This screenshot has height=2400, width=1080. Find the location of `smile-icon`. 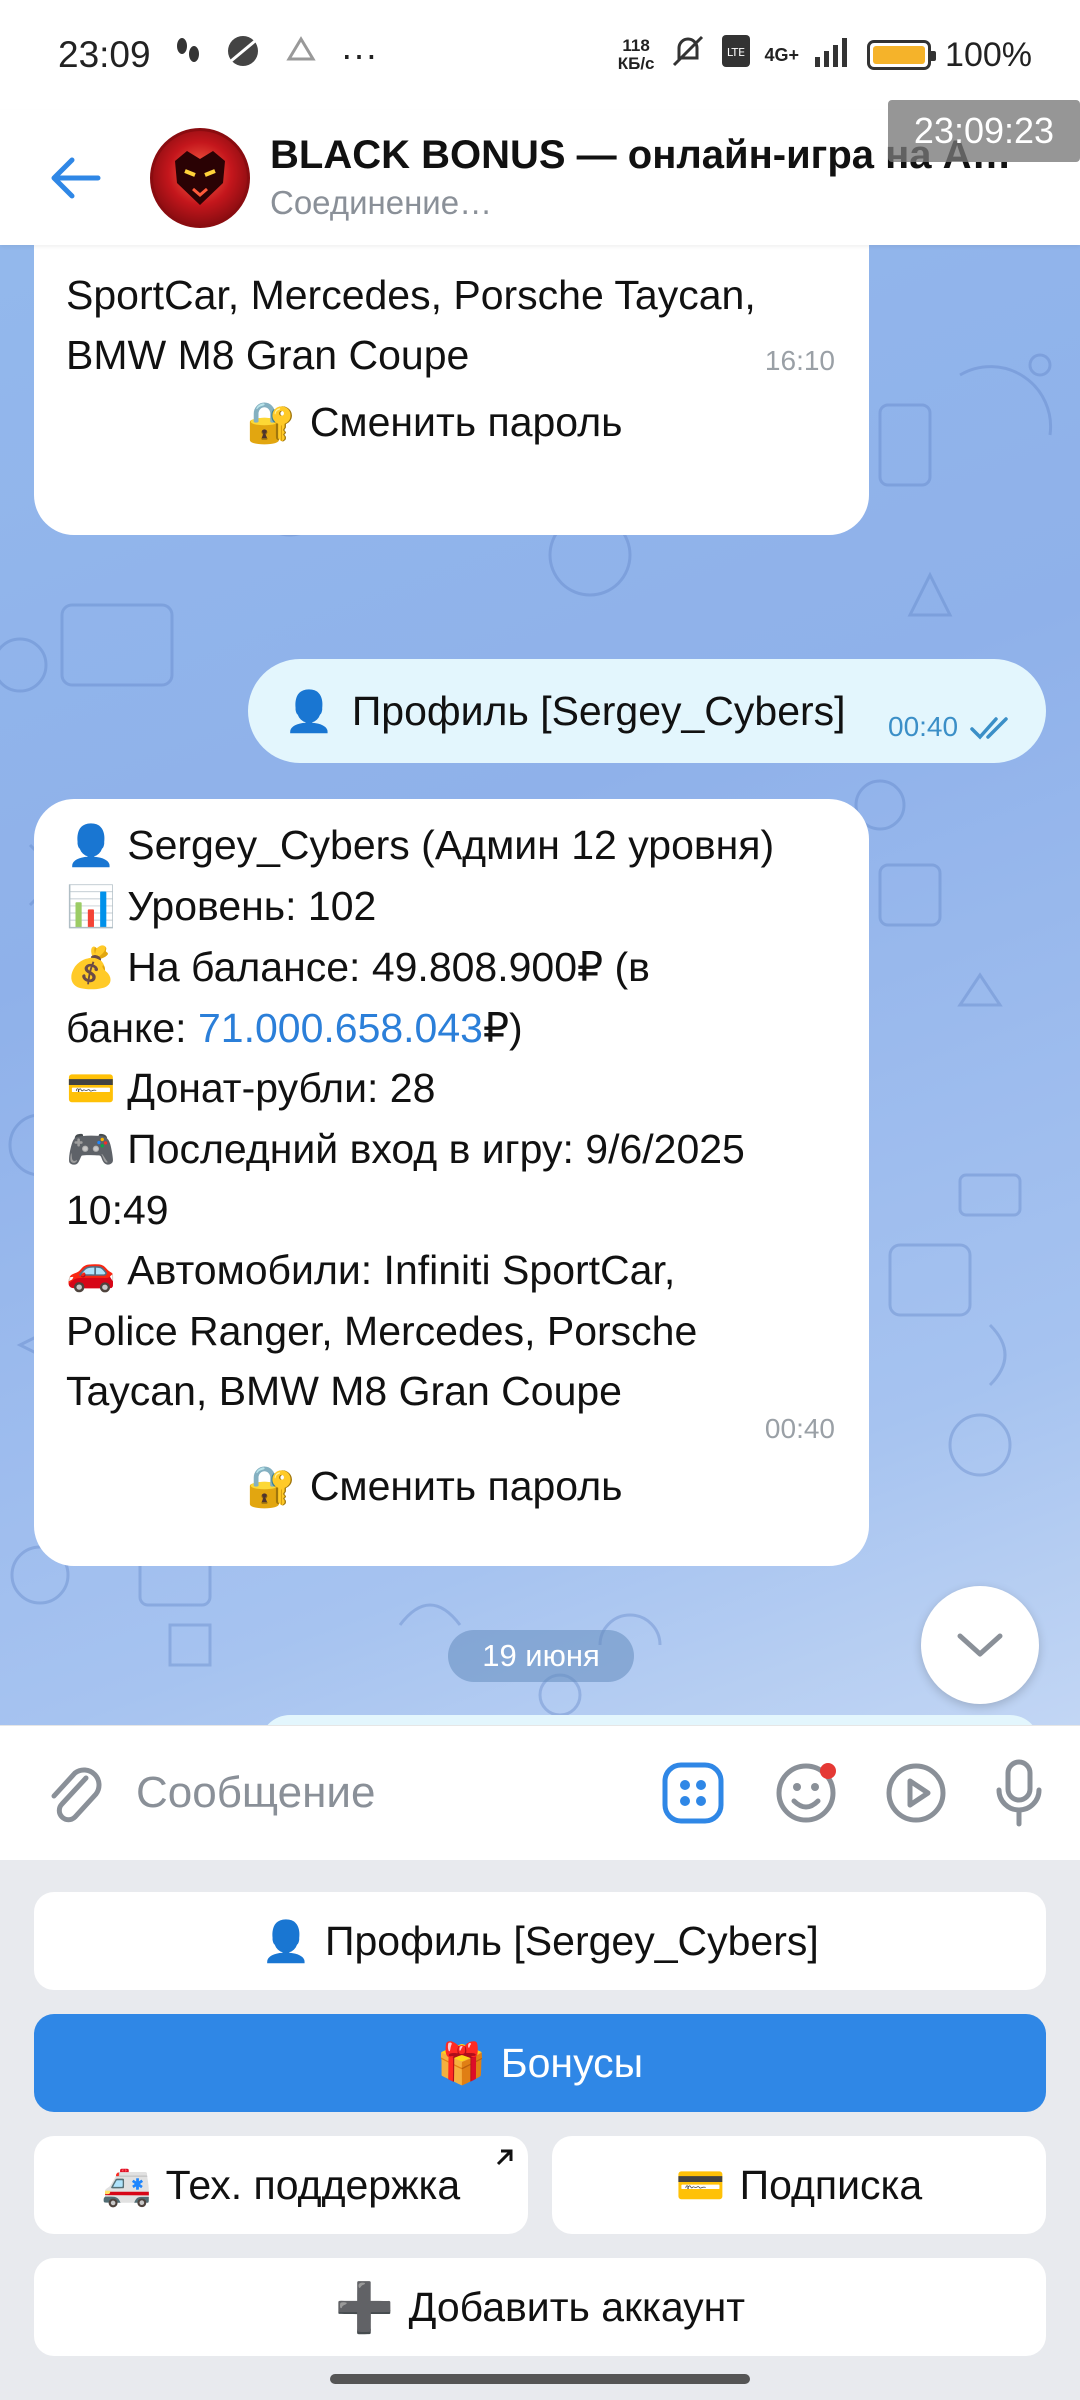

smile-icon is located at coordinates (806, 1793).